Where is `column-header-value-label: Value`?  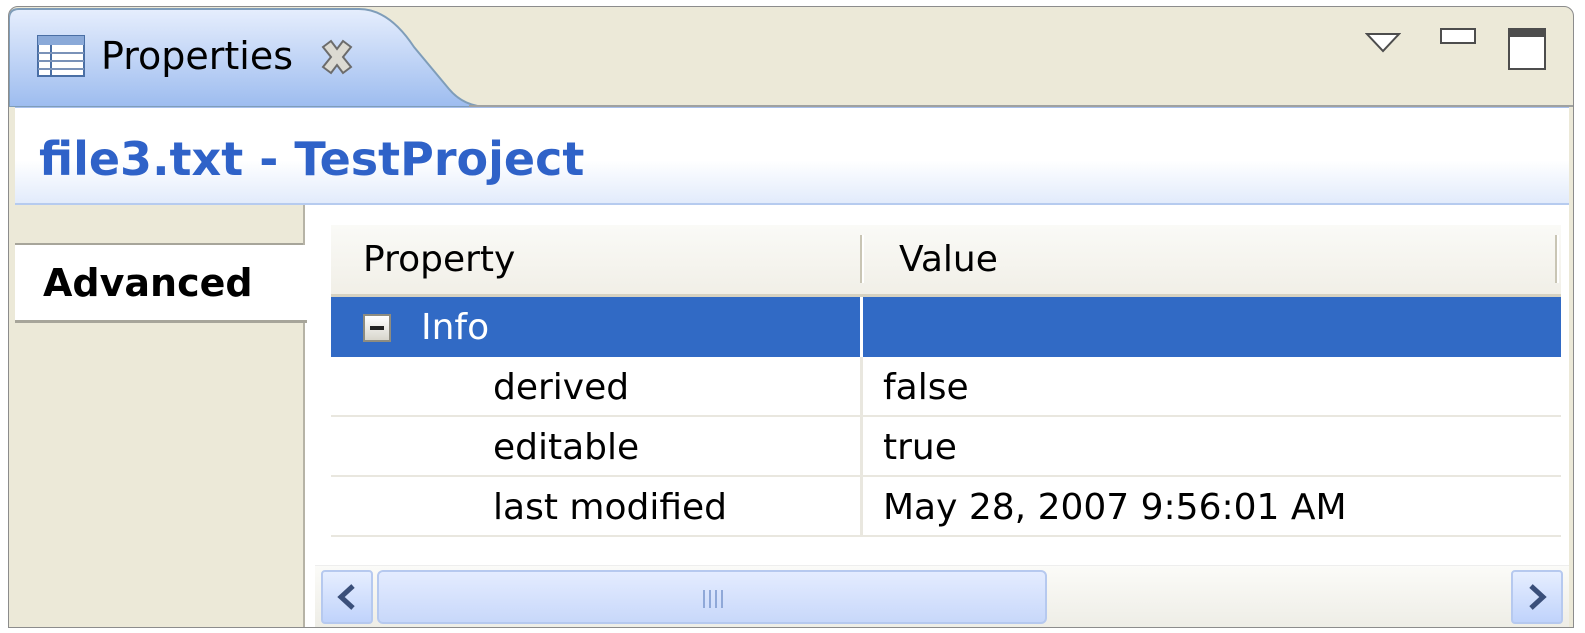 column-header-value-label: Value is located at coordinates (948, 259).